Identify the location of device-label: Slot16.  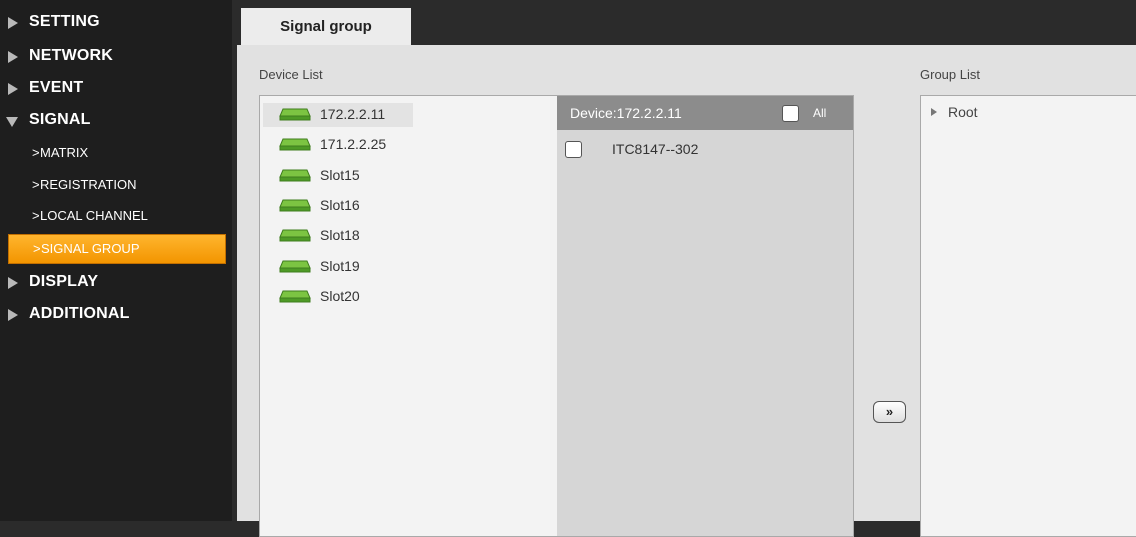
(340, 205).